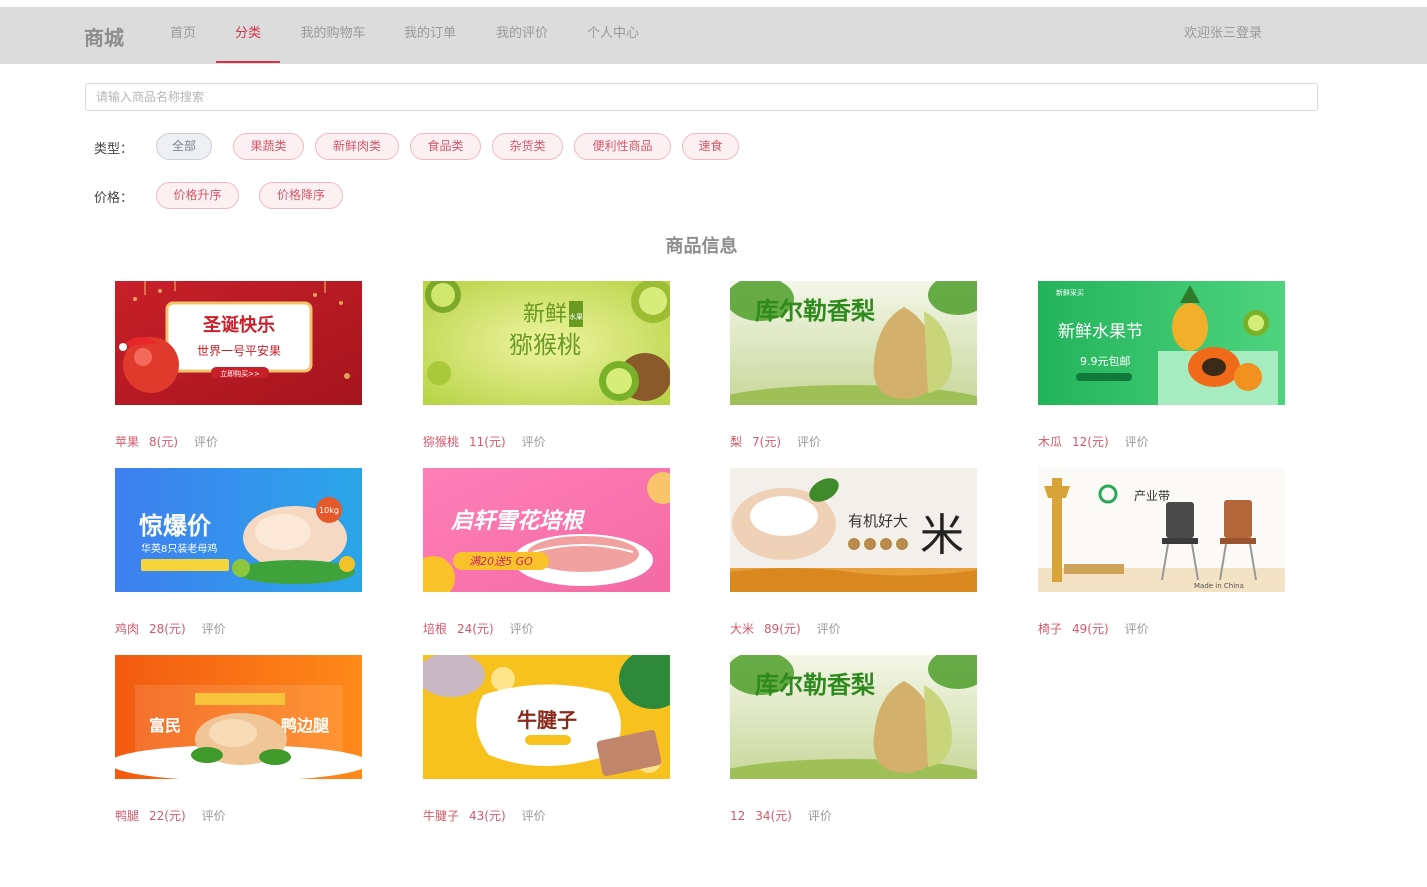  What do you see at coordinates (329, 510) in the screenshot?
I see `banner-text: 10kg` at bounding box center [329, 510].